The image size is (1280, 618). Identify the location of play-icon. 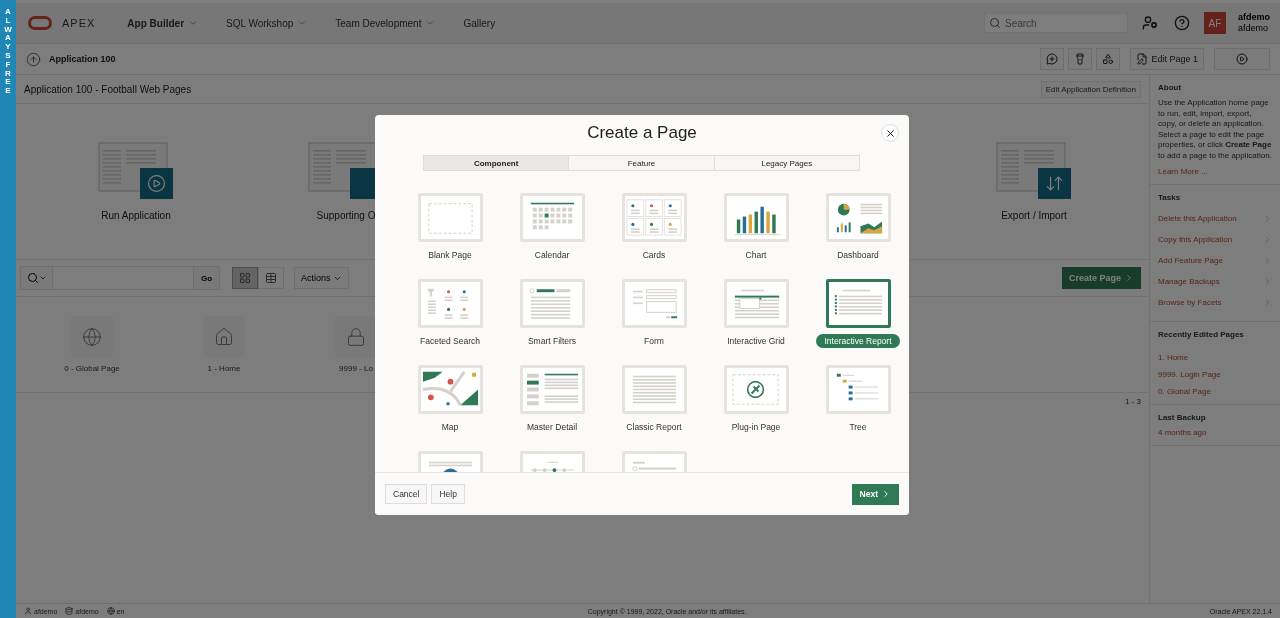
(1242, 59).